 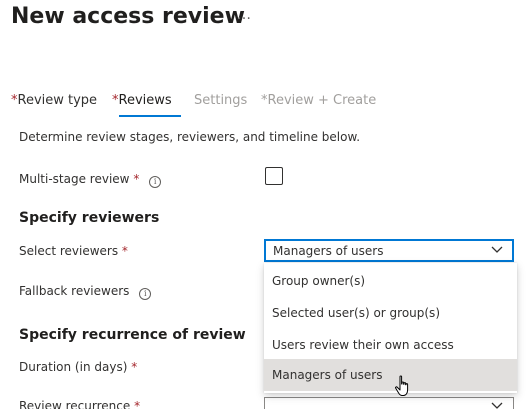 I want to click on field-label-text: Duration (in days), so click(x=73, y=367).